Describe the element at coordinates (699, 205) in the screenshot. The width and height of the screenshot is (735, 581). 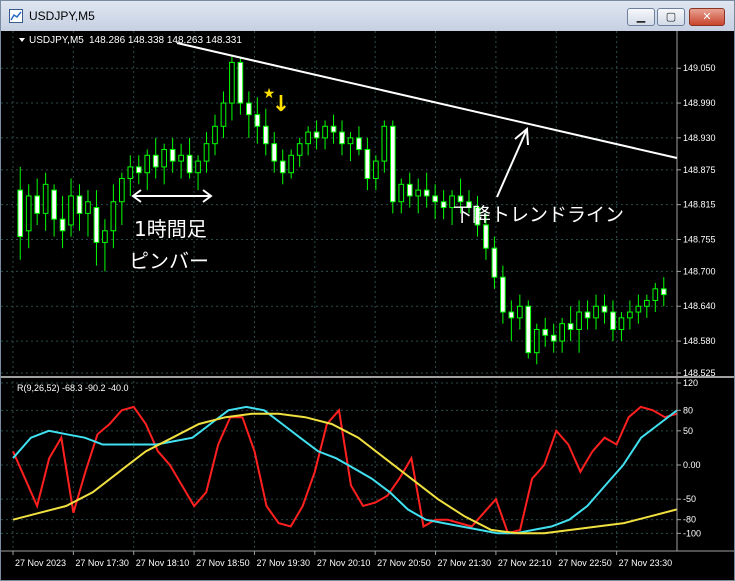
I see `price-tick-label: 148.815` at that location.